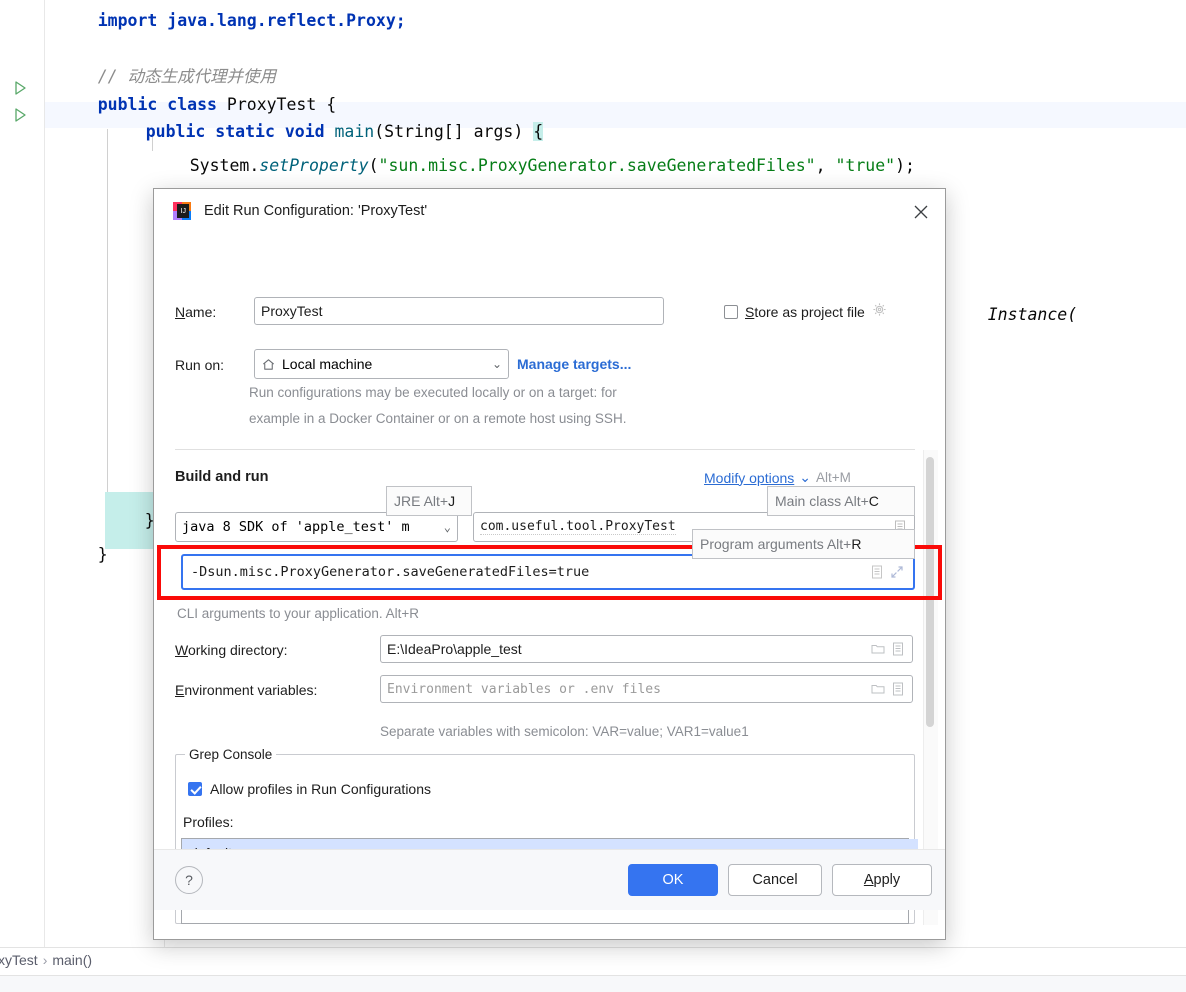  I want to click on jre-select: java 8 SDK of 'apple_test' m ⌄, so click(316, 527).